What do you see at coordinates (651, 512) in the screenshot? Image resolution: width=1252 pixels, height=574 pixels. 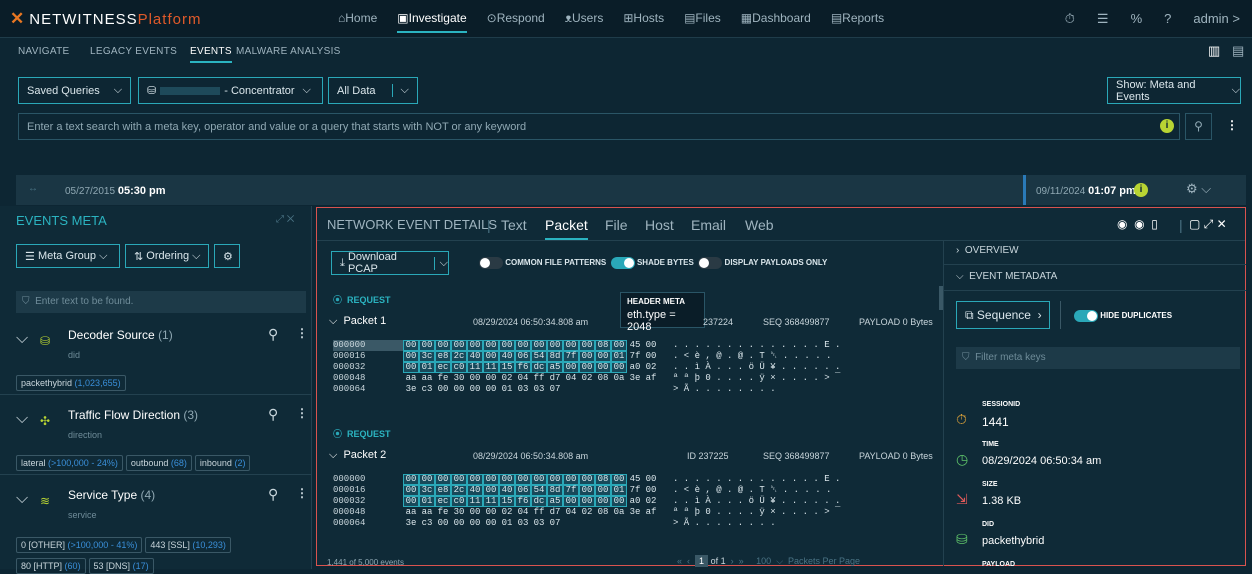 I see `hex-byte: af` at bounding box center [651, 512].